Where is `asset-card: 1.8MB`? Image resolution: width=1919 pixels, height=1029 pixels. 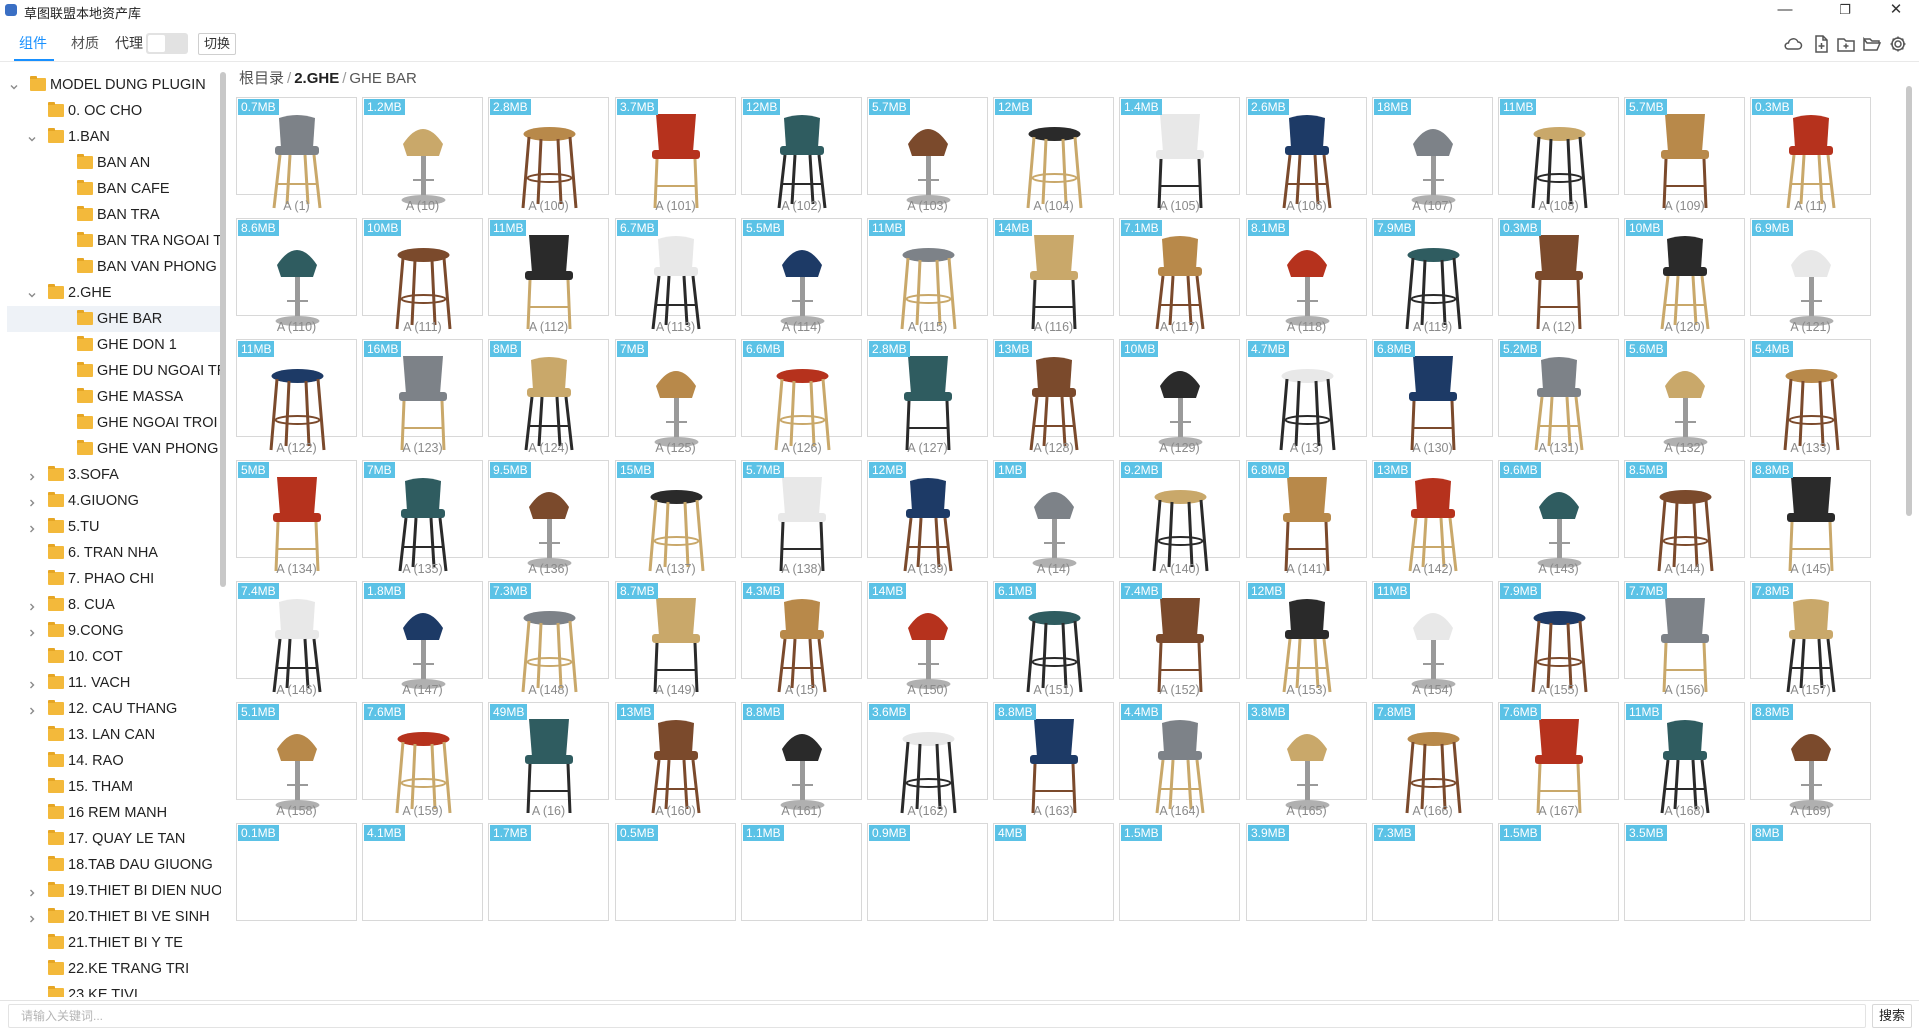 asset-card: 1.8MB is located at coordinates (422, 635).